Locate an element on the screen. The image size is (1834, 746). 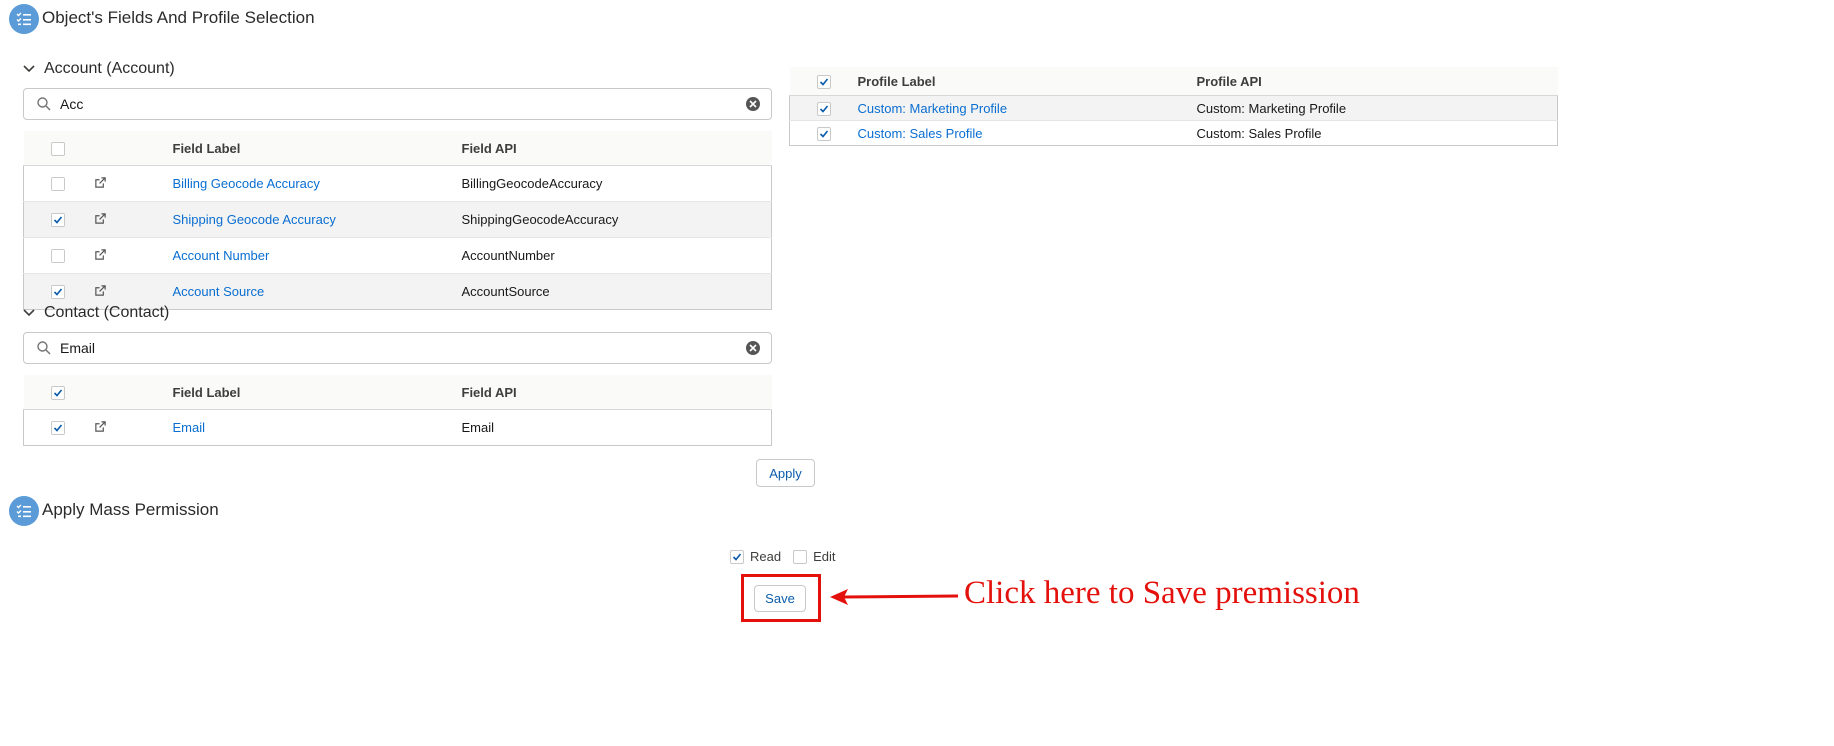
profile-label-link: Custom: Marketing Profile is located at coordinates (933, 108).